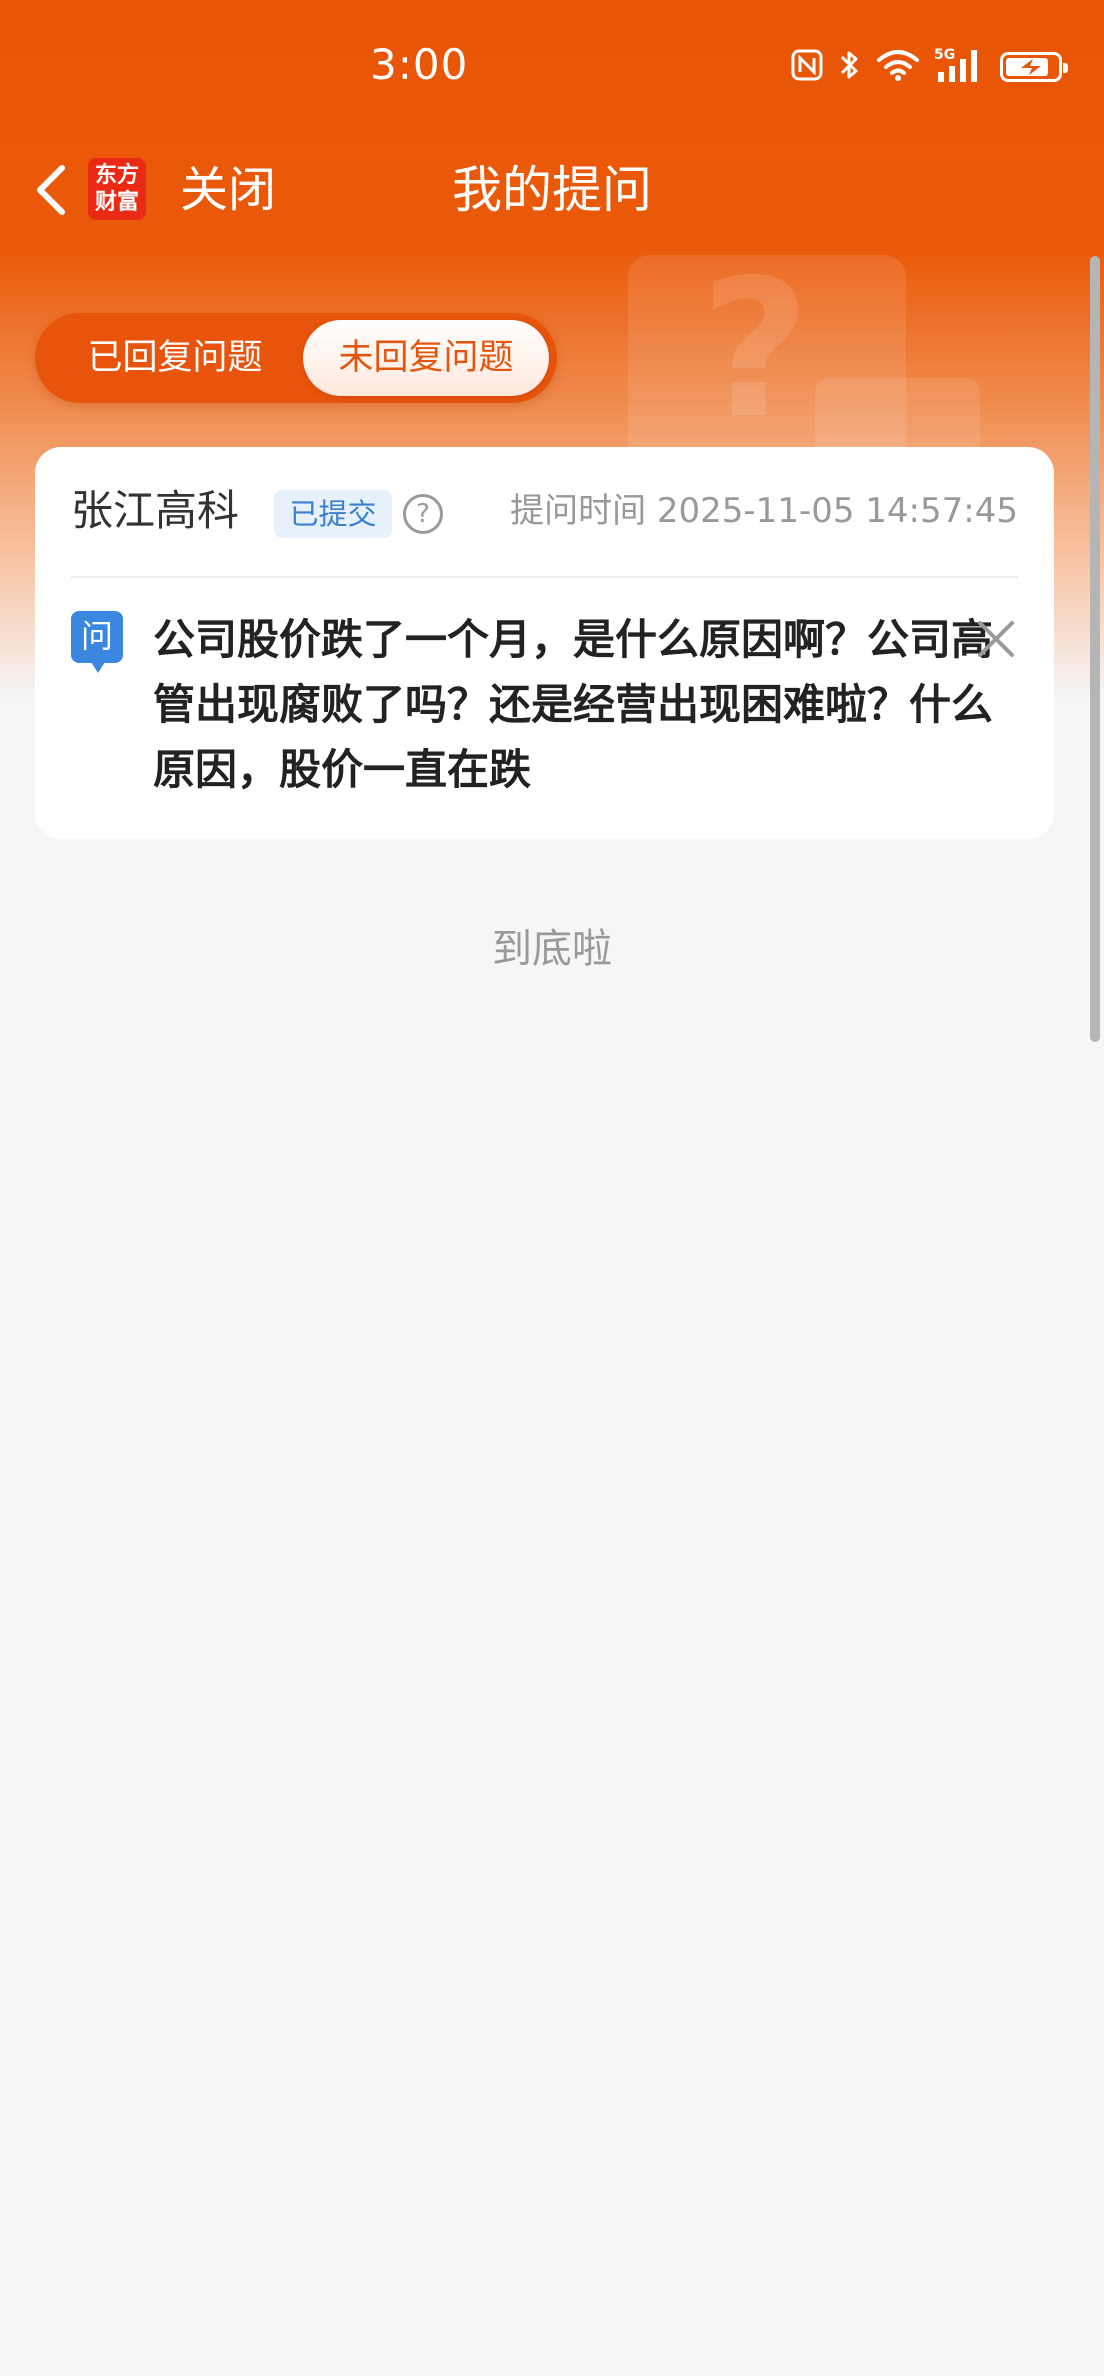  Describe the element at coordinates (929, 67) in the screenshot. I see `status-icons: 5G` at that location.